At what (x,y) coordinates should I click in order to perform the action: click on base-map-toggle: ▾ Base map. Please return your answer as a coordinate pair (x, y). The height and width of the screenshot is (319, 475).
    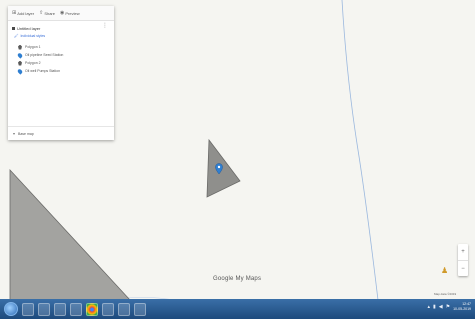
    Looking at the image, I should click on (61, 133).